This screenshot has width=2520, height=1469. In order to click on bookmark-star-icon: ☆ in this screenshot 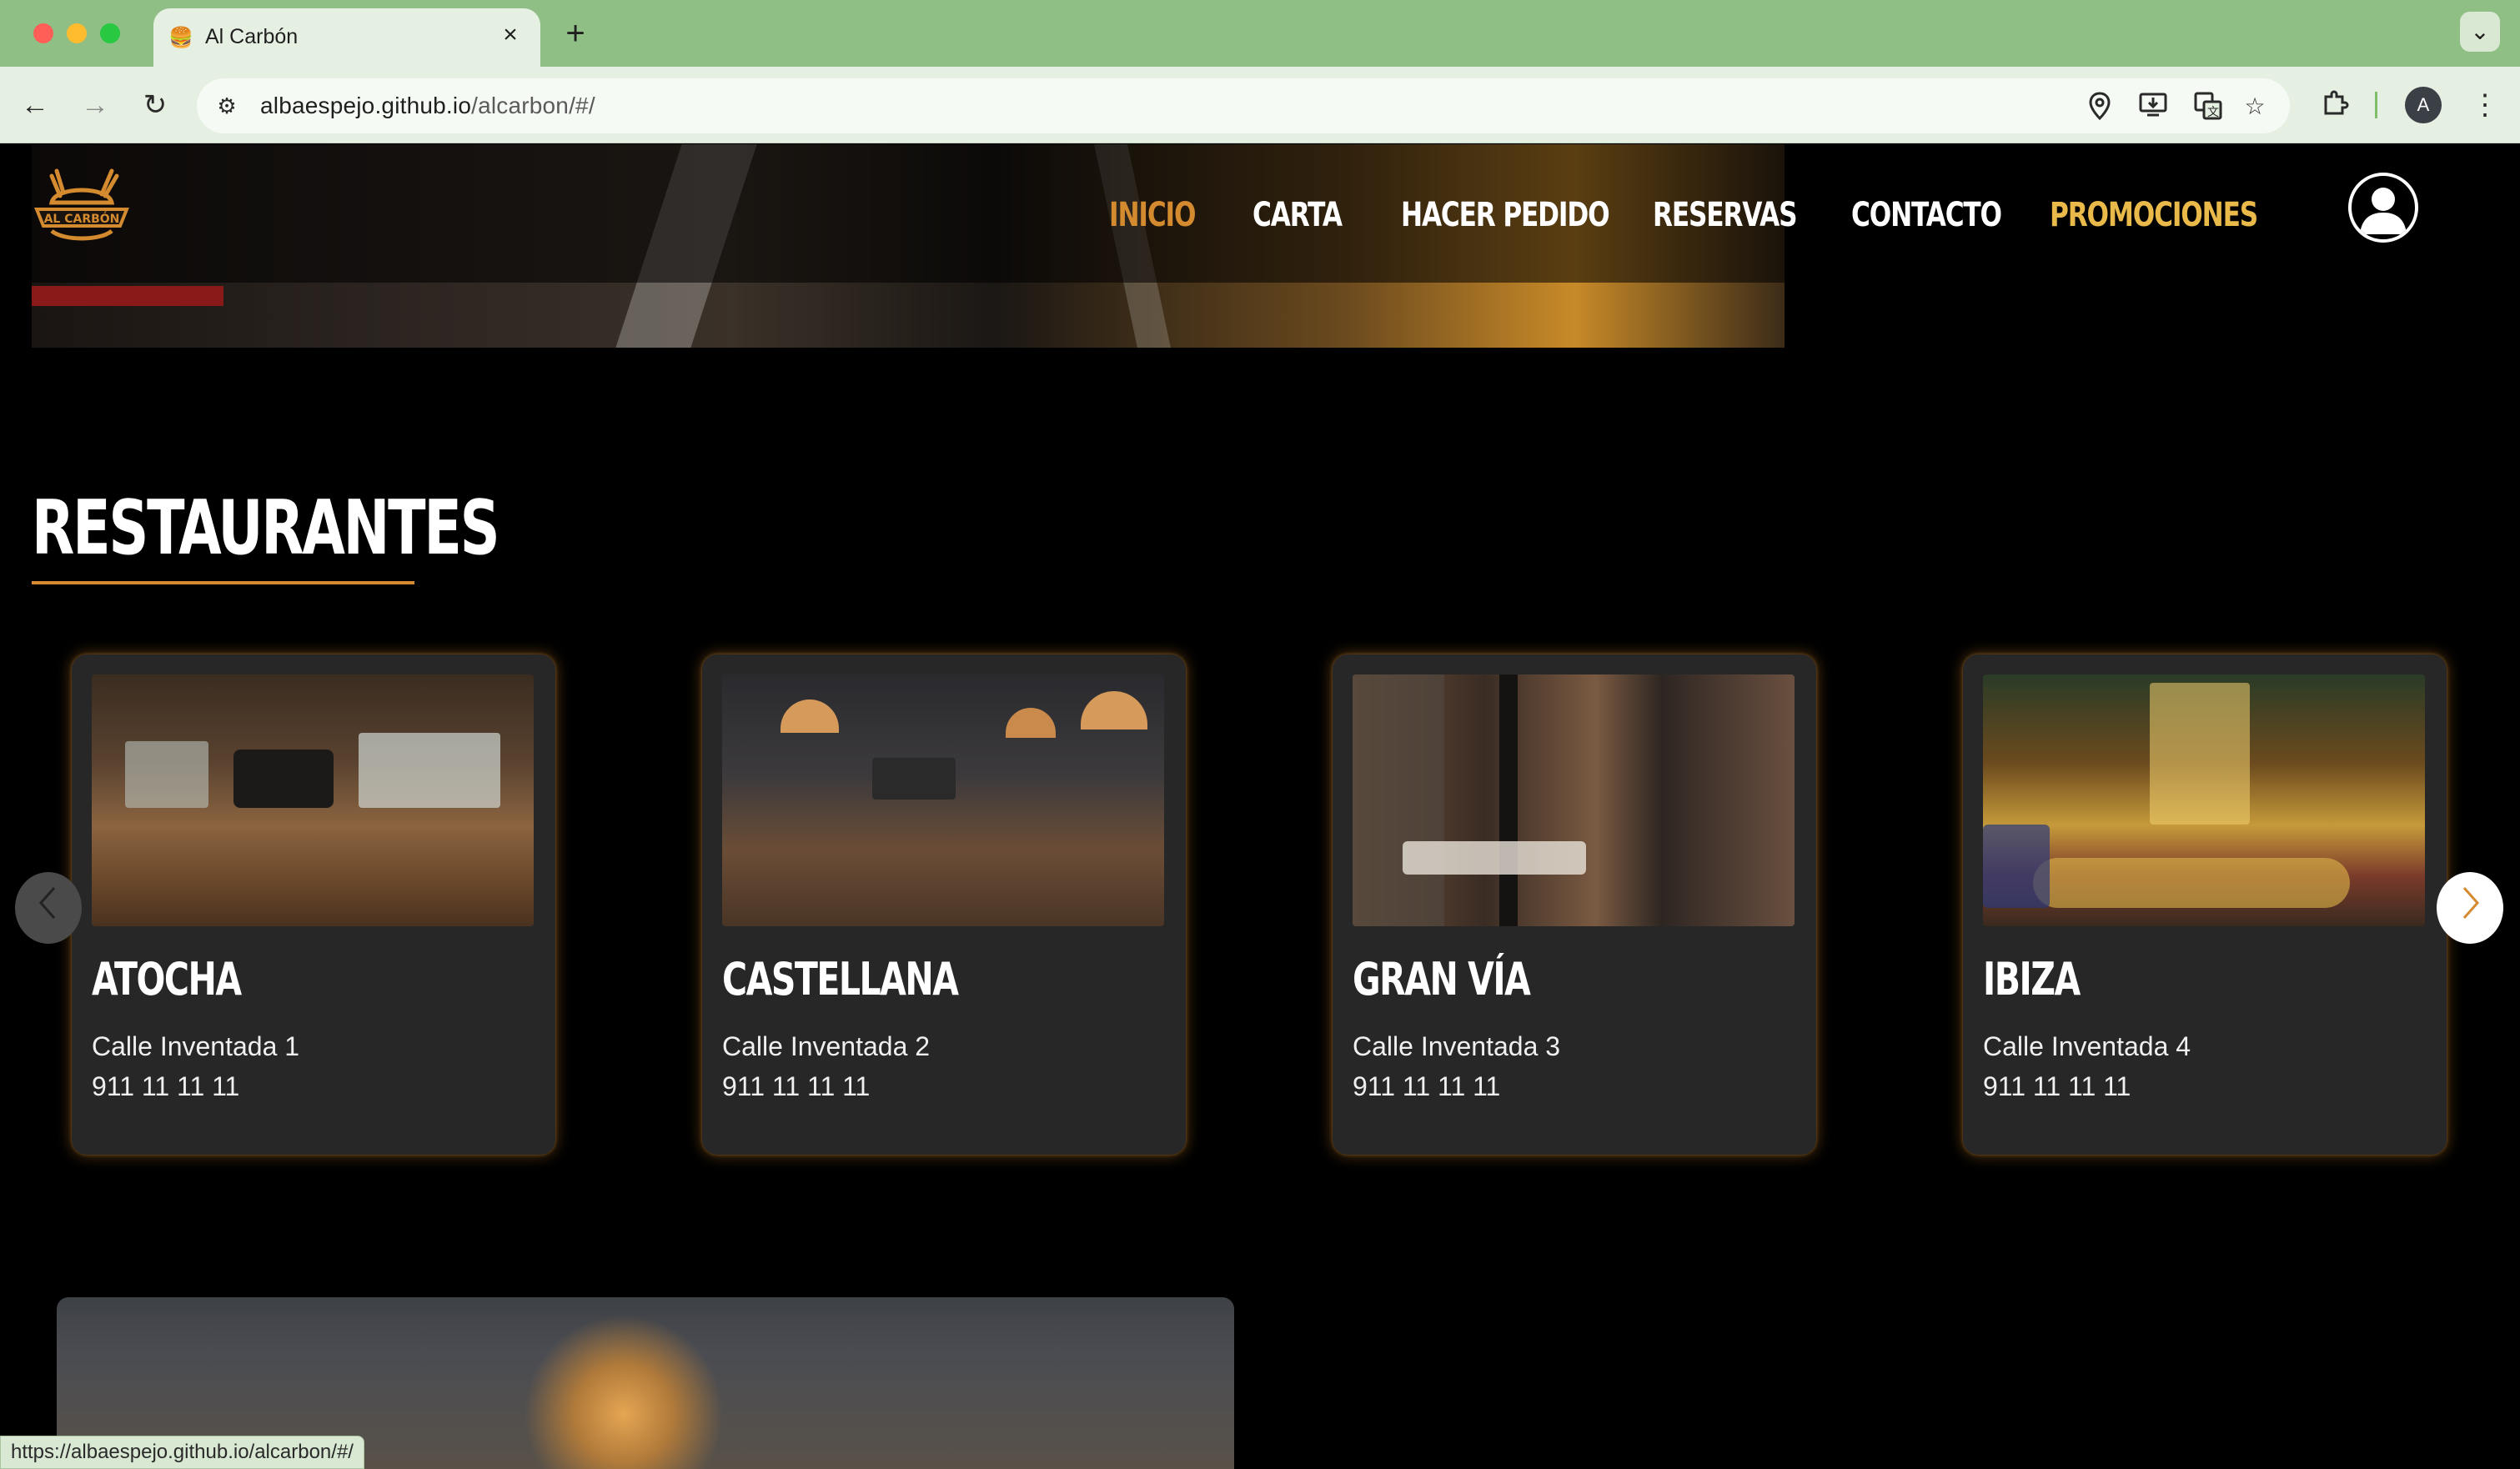, I will do `click(2255, 107)`.